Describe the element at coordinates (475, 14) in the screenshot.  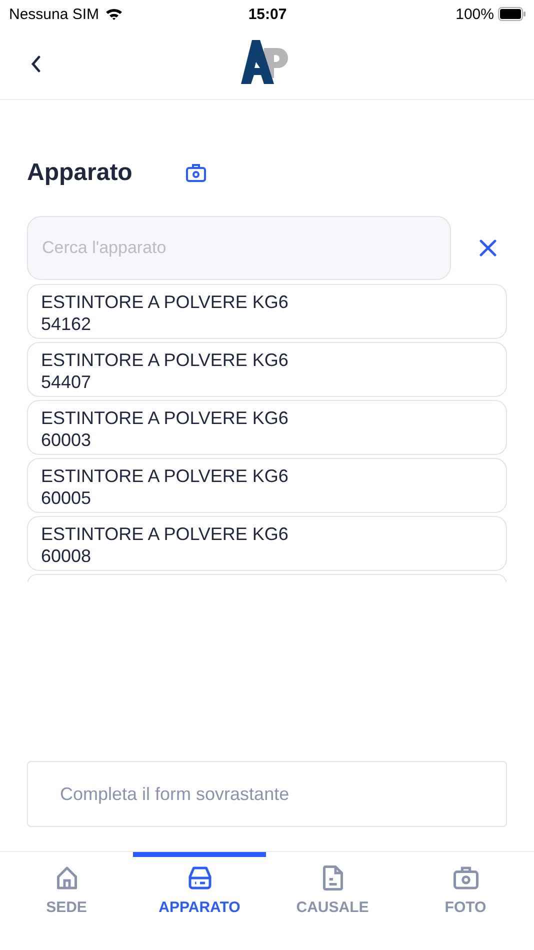
I see `battery-percentage: 100%` at that location.